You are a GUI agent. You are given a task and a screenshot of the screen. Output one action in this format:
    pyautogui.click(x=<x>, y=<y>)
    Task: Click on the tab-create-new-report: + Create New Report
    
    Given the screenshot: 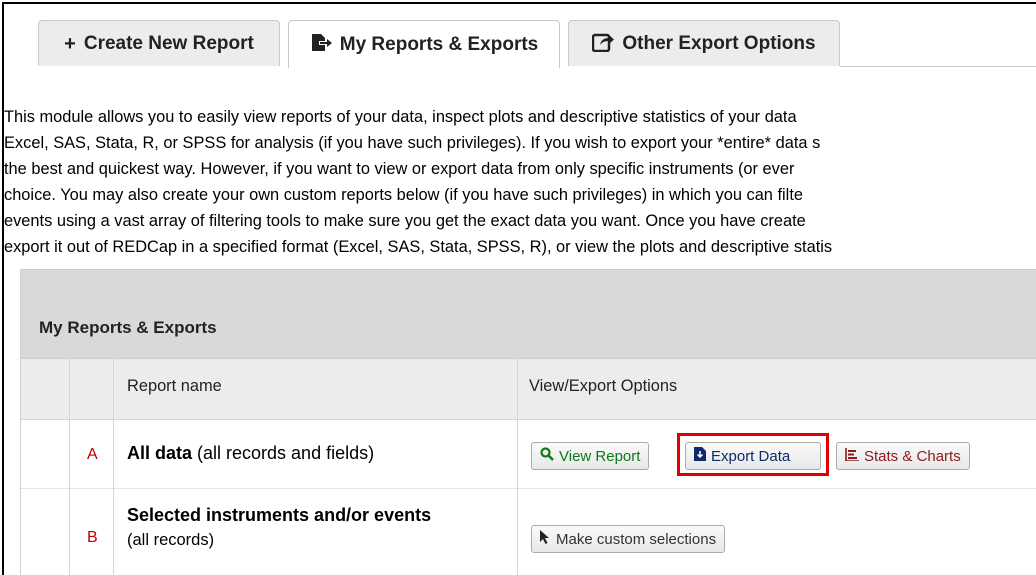 What is the action you would take?
    pyautogui.click(x=159, y=43)
    